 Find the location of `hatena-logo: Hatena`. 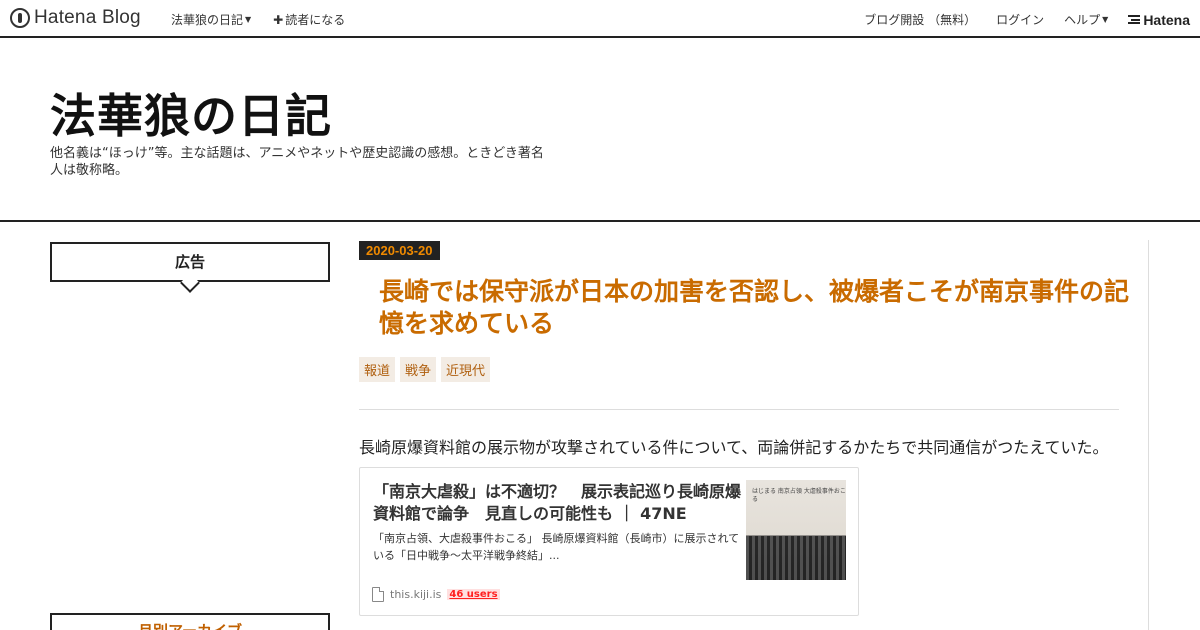

hatena-logo: Hatena is located at coordinates (1159, 20).